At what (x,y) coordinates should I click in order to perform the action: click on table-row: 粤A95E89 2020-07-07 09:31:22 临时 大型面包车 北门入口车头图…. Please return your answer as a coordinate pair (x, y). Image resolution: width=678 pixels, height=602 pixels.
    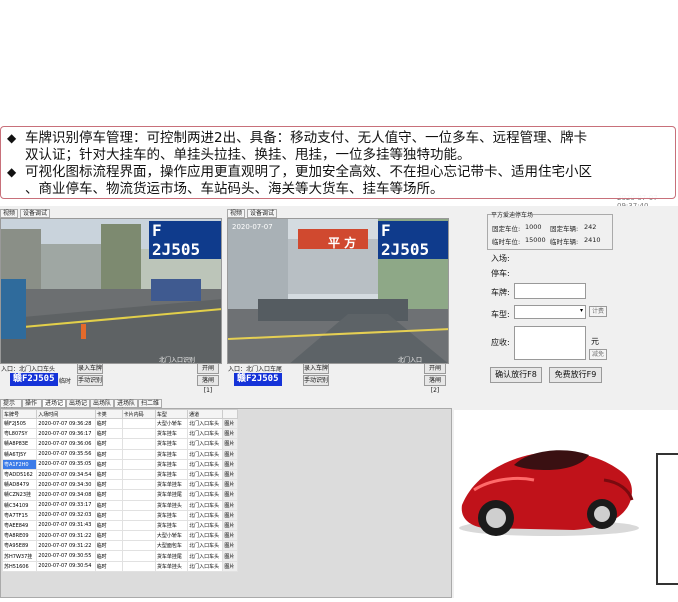
    Looking at the image, I should click on (119, 546).